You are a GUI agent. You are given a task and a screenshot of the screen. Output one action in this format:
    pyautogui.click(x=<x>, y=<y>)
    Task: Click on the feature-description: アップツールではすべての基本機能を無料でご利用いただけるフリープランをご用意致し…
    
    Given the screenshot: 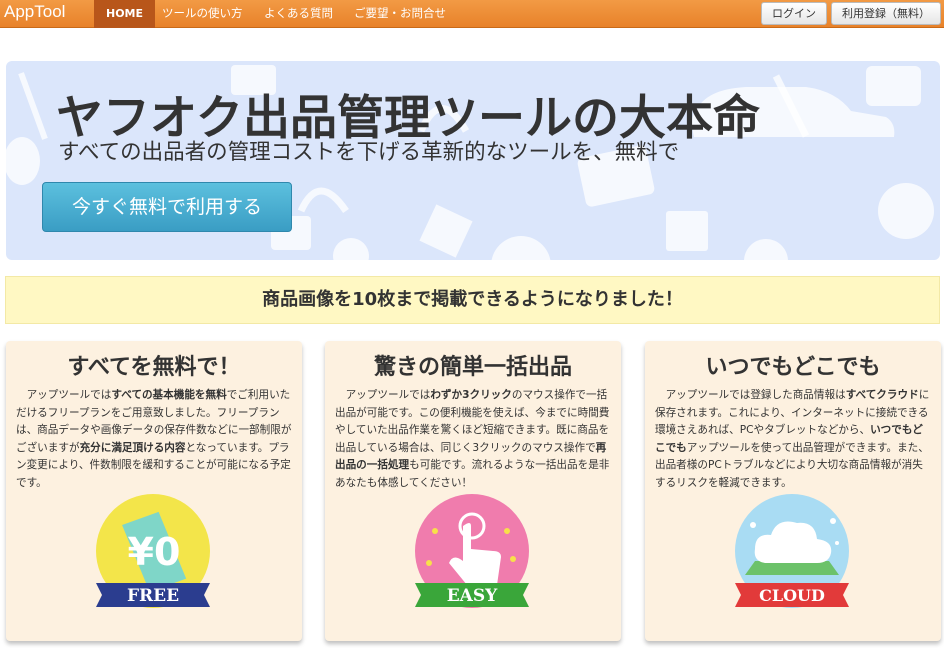 What is the action you would take?
    pyautogui.click(x=154, y=439)
    